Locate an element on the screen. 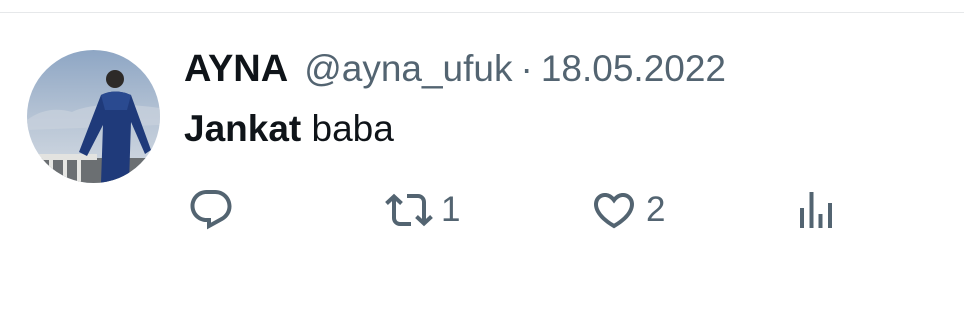 This screenshot has width=964, height=314. heart-icon is located at coordinates (614, 210).